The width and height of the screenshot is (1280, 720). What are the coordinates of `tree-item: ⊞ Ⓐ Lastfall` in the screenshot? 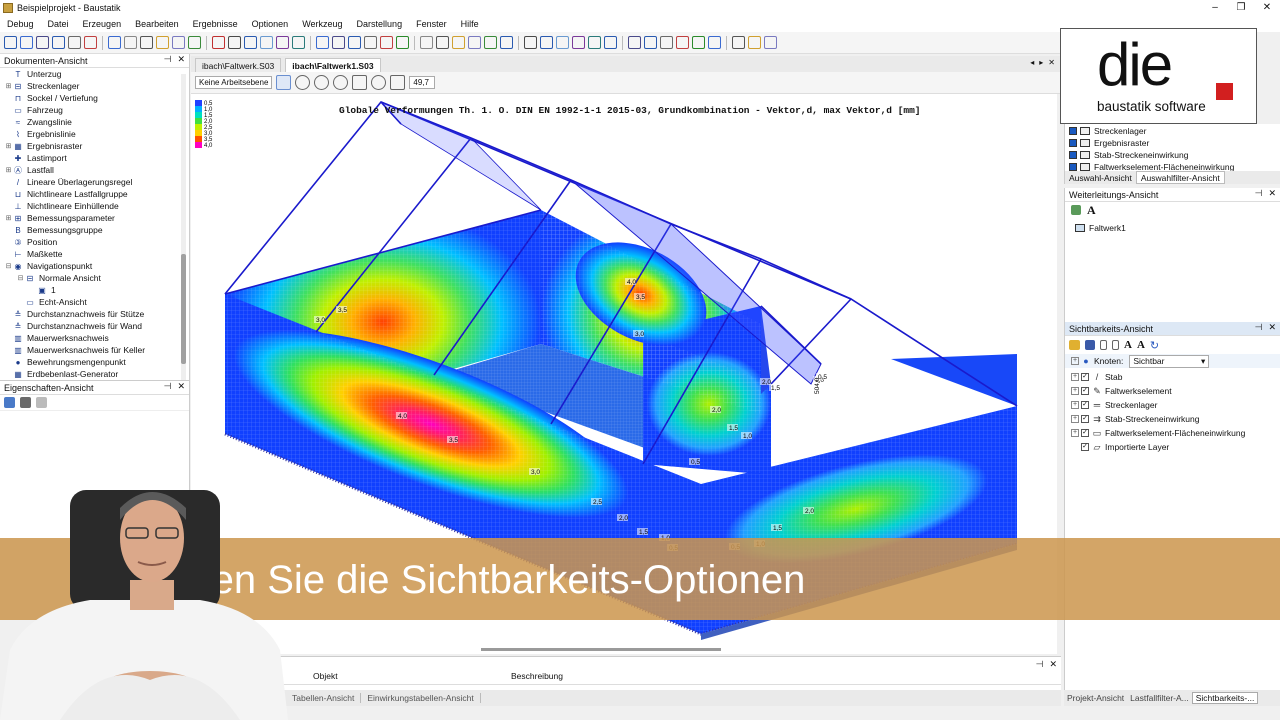 It's located at (90, 170).